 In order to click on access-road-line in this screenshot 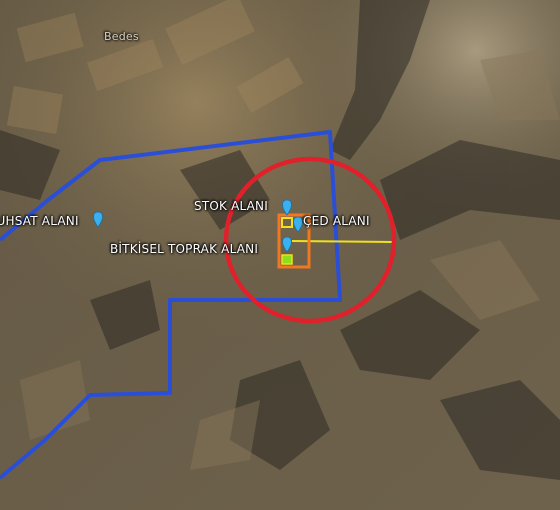, I will do `click(342, 241)`.